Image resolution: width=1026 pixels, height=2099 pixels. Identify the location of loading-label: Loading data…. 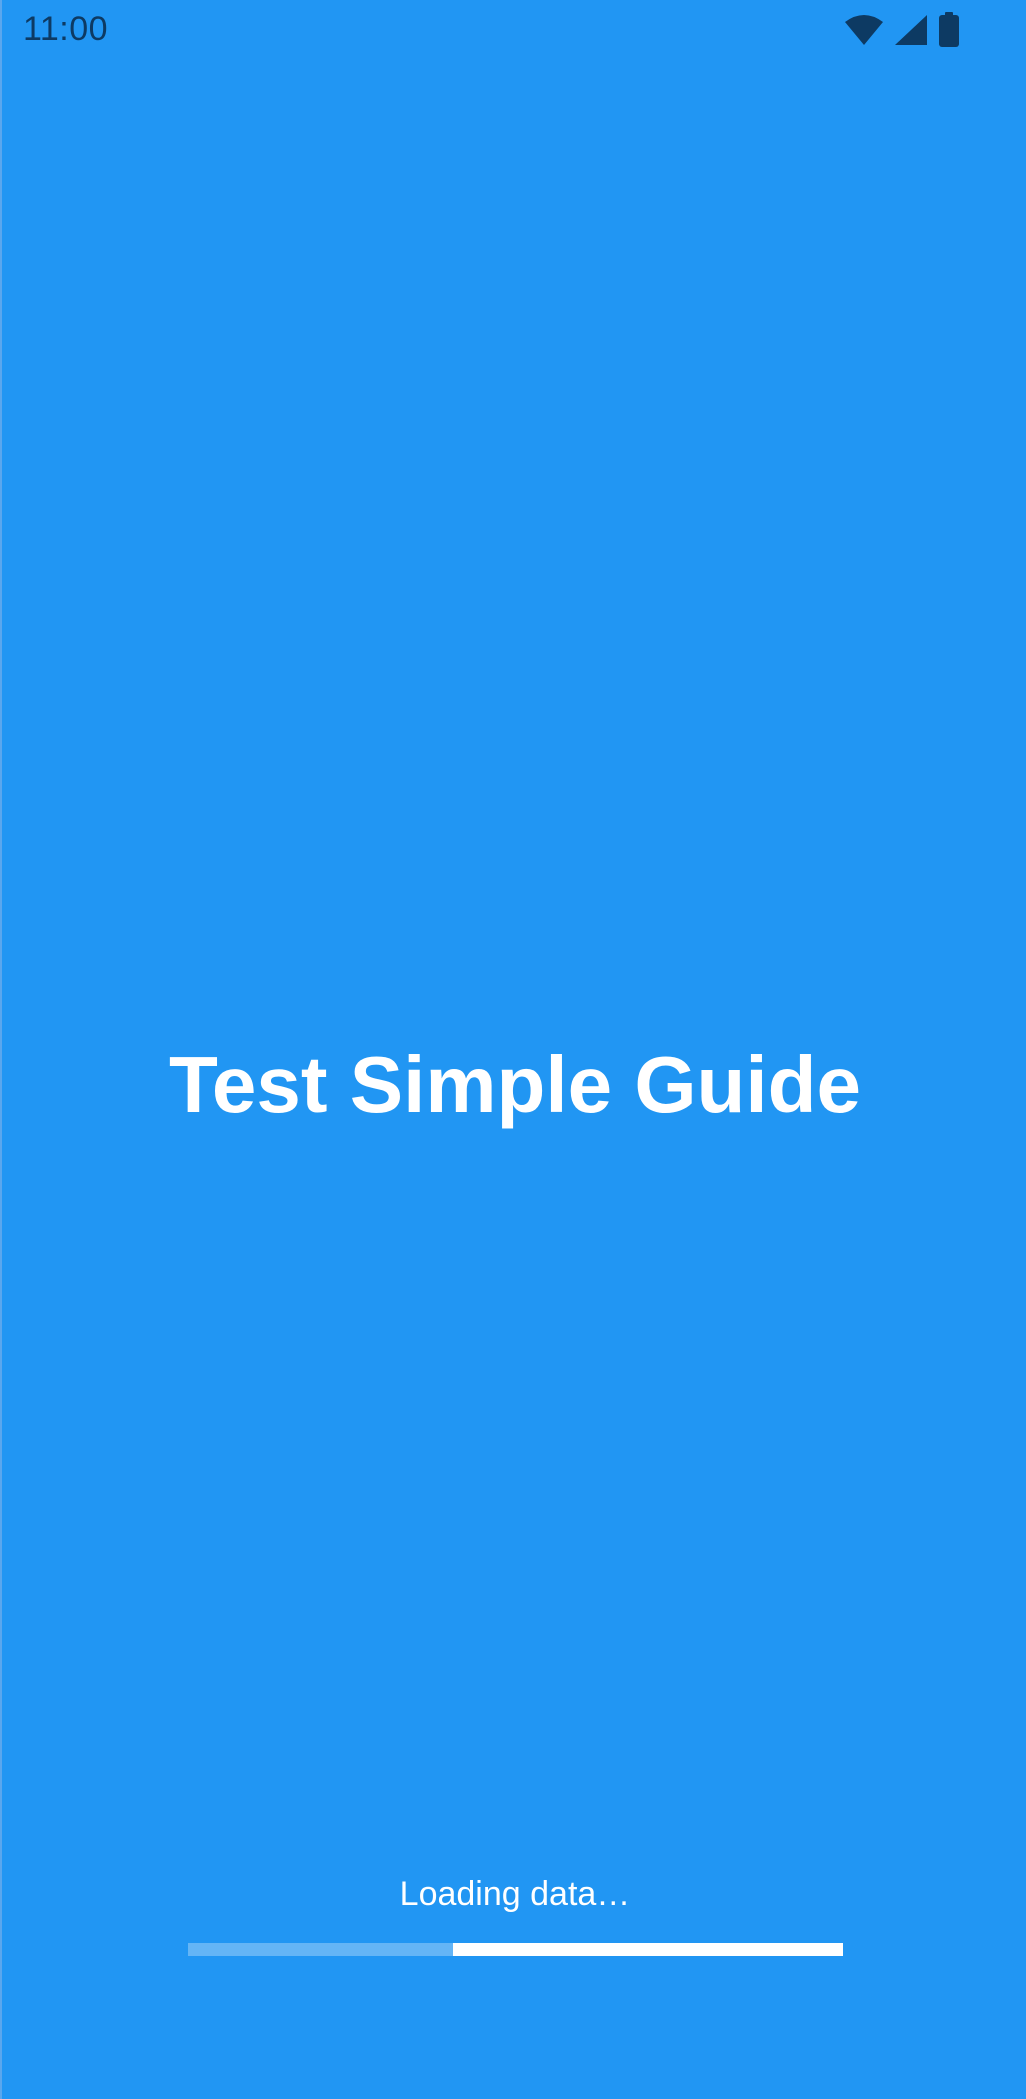
(515, 1894).